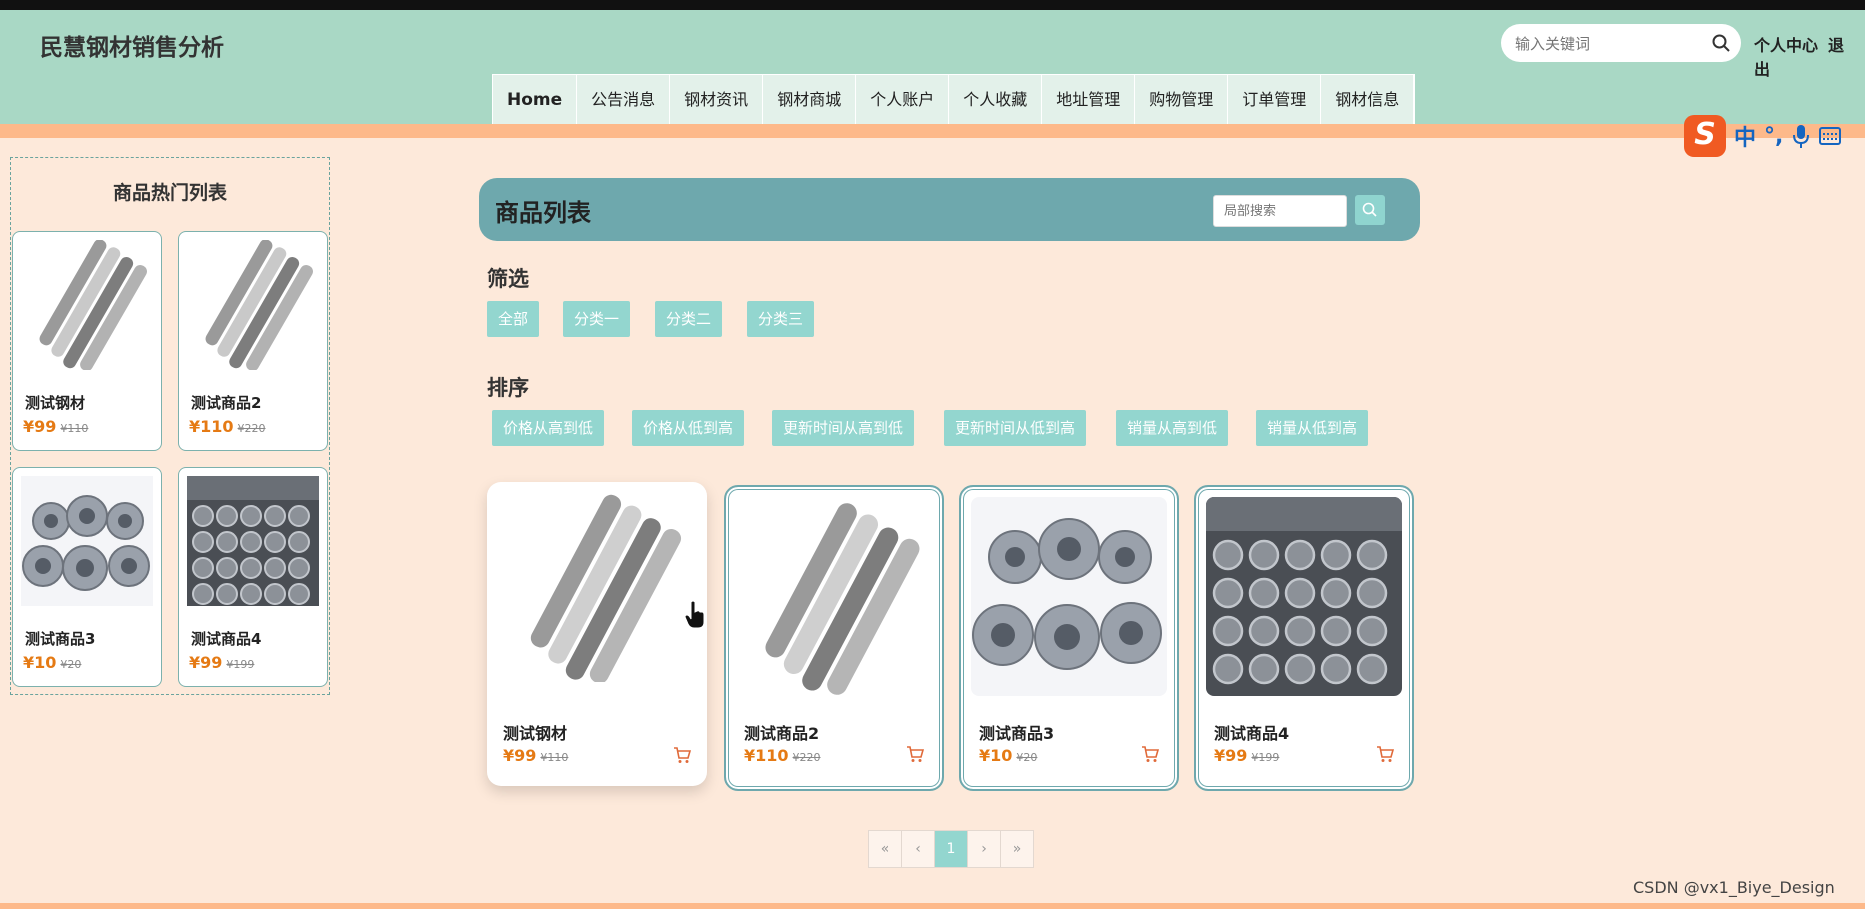 The height and width of the screenshot is (909, 1865). What do you see at coordinates (1017, 849) in the screenshot?
I see `pager-last: »` at bounding box center [1017, 849].